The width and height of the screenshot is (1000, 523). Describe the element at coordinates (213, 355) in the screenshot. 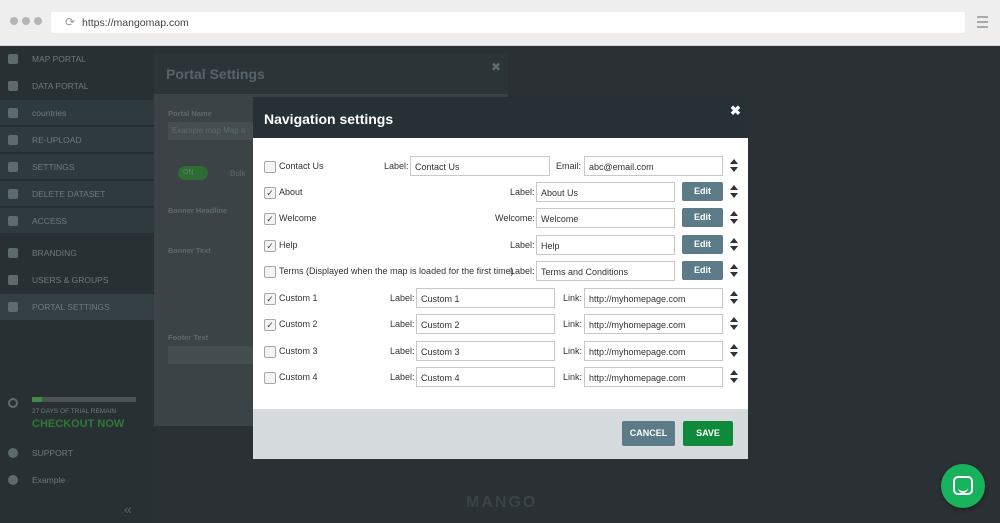

I see `footer-text-field` at that location.